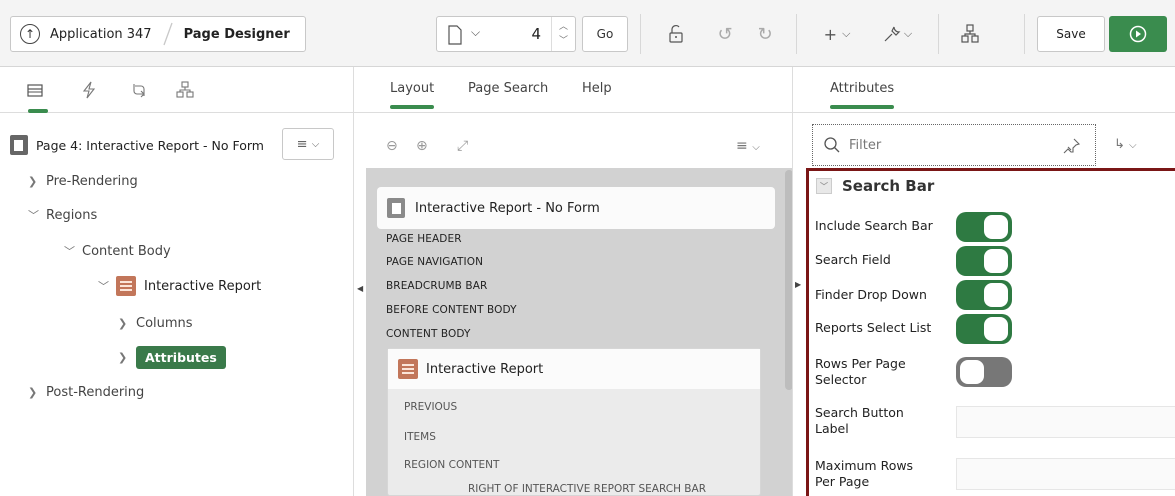 This screenshot has width=1175, height=496. I want to click on interactive-report-icon, so click(126, 286).